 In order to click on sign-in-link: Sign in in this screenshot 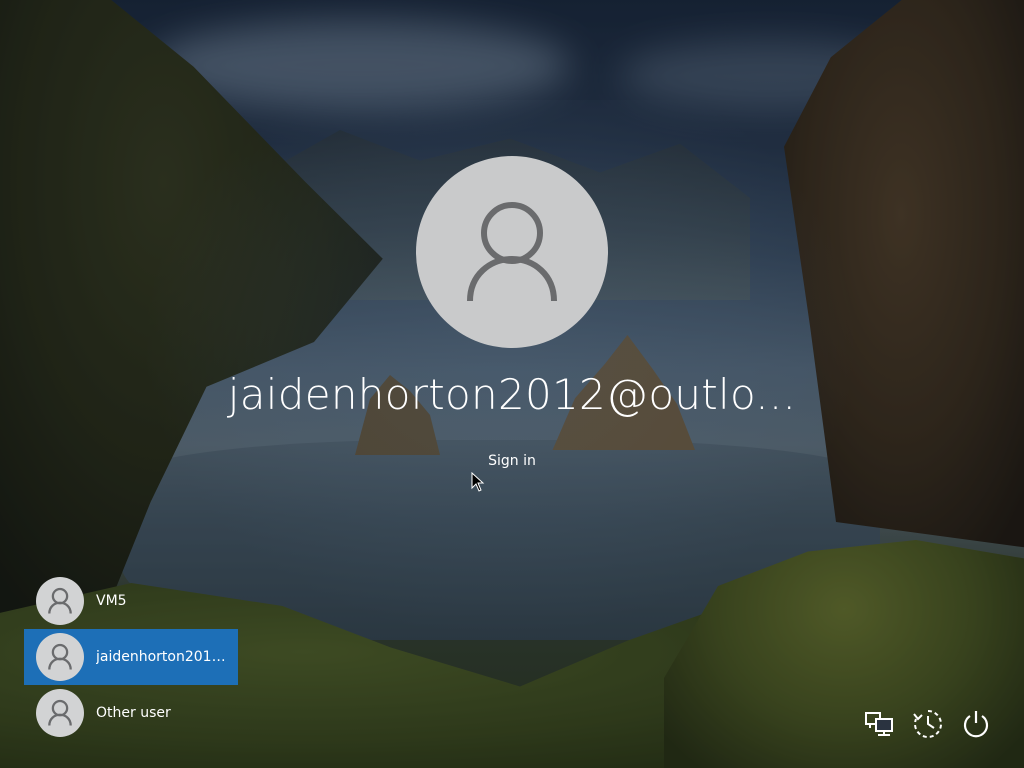, I will do `click(512, 461)`.